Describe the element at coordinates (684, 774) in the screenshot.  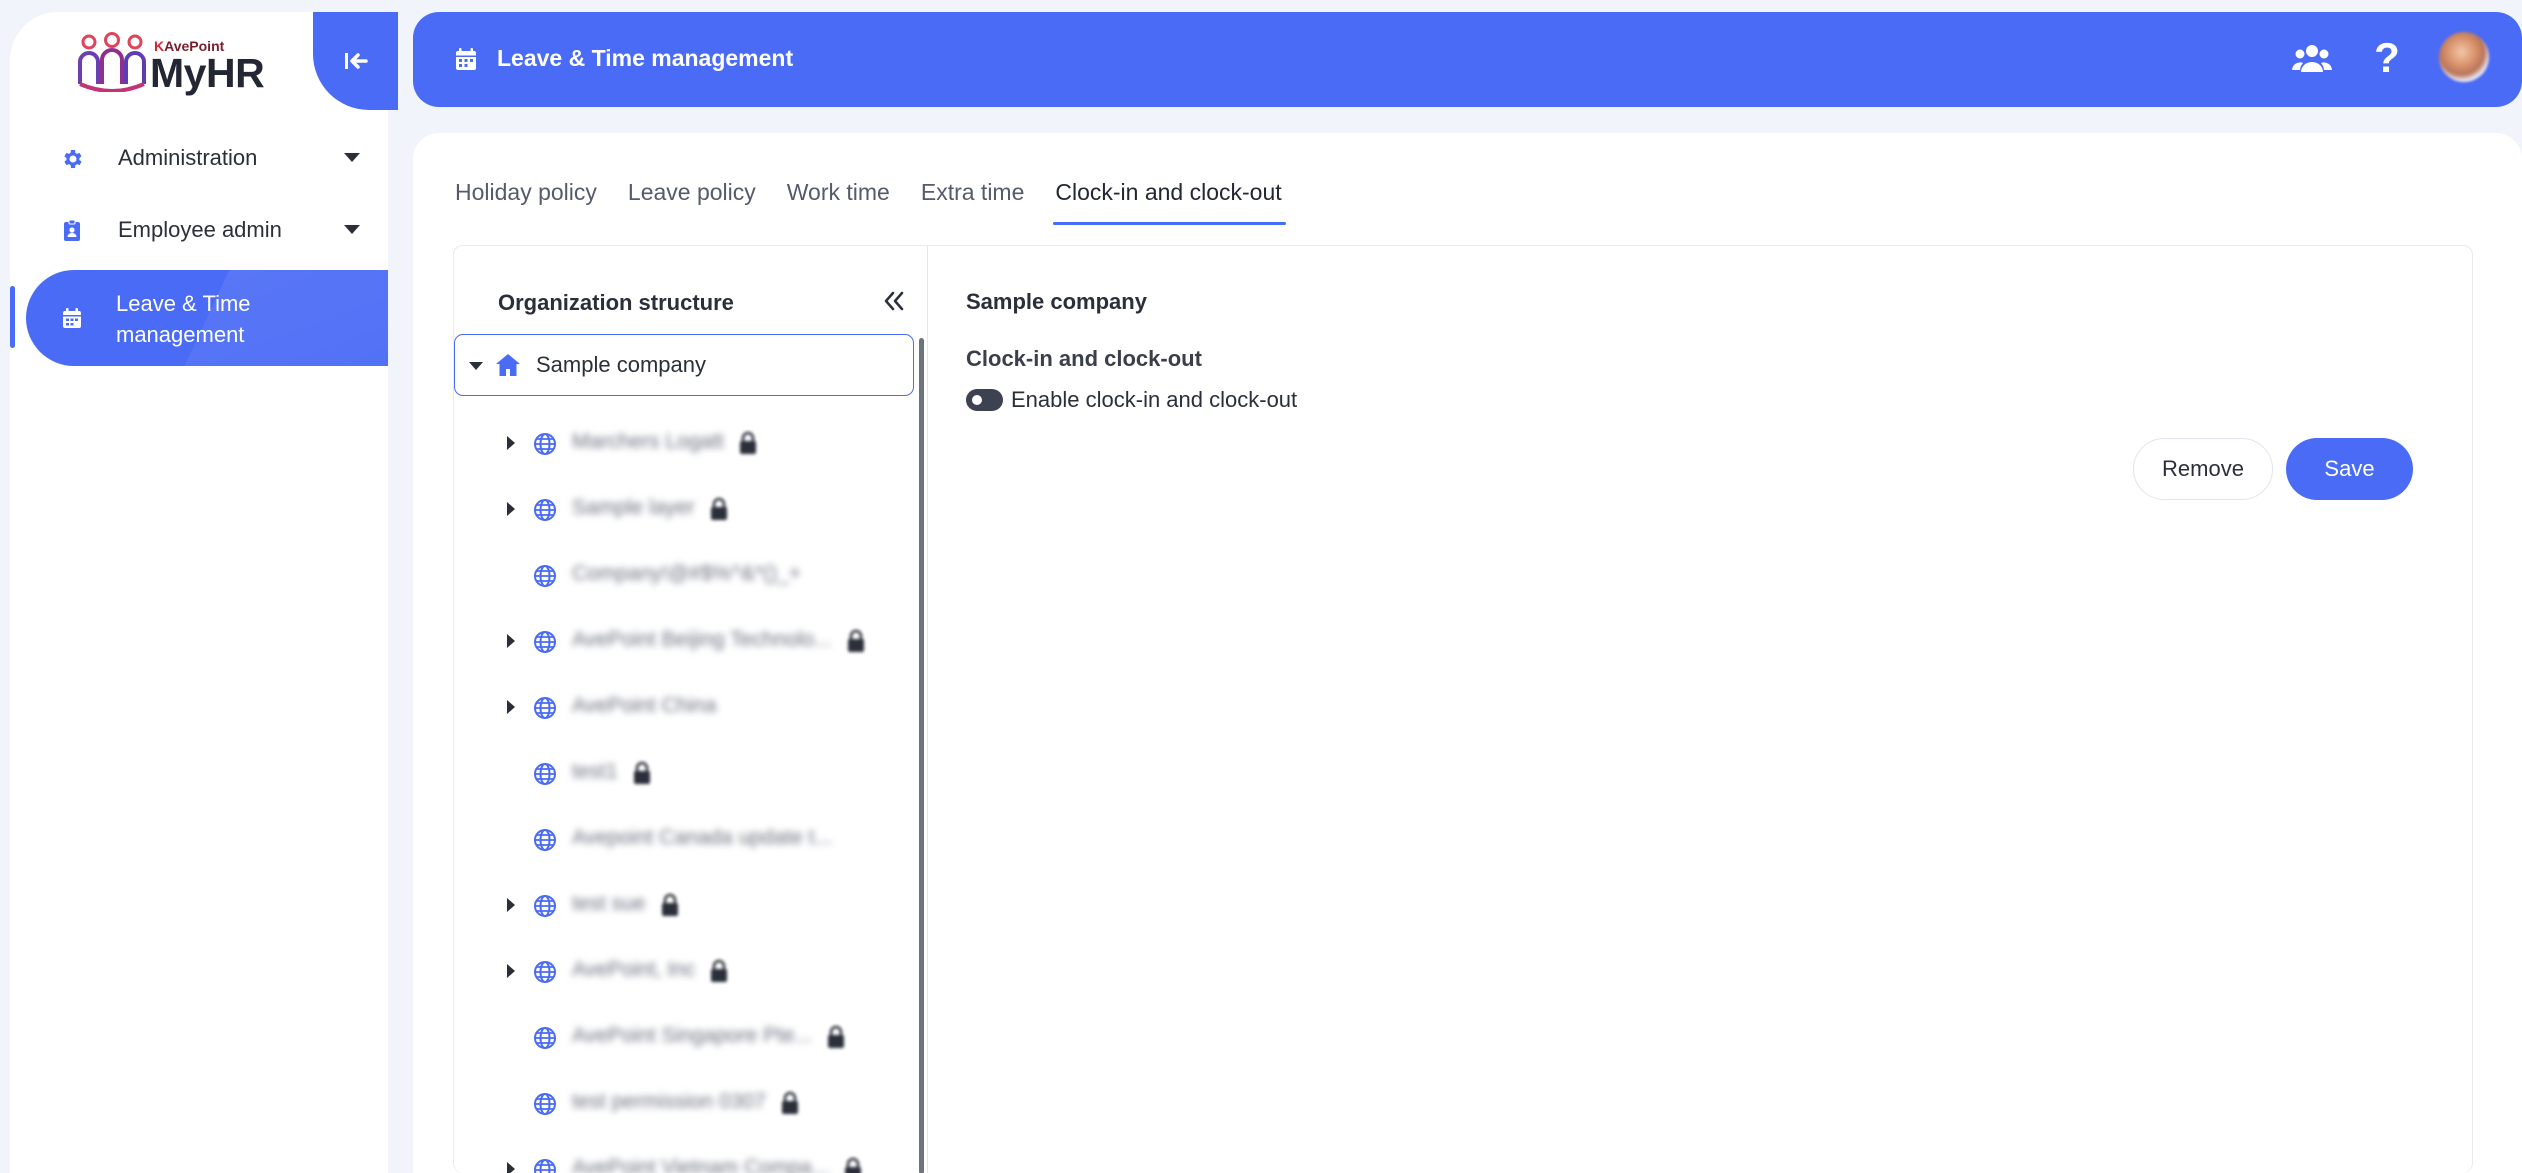
I see `tree-node: test1` at that location.